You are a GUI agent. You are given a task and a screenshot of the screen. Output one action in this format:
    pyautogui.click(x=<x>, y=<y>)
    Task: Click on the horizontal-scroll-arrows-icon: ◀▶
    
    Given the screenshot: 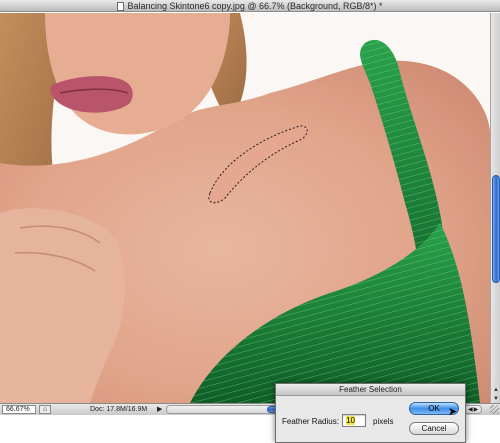 What is the action you would take?
    pyautogui.click(x=473, y=410)
    